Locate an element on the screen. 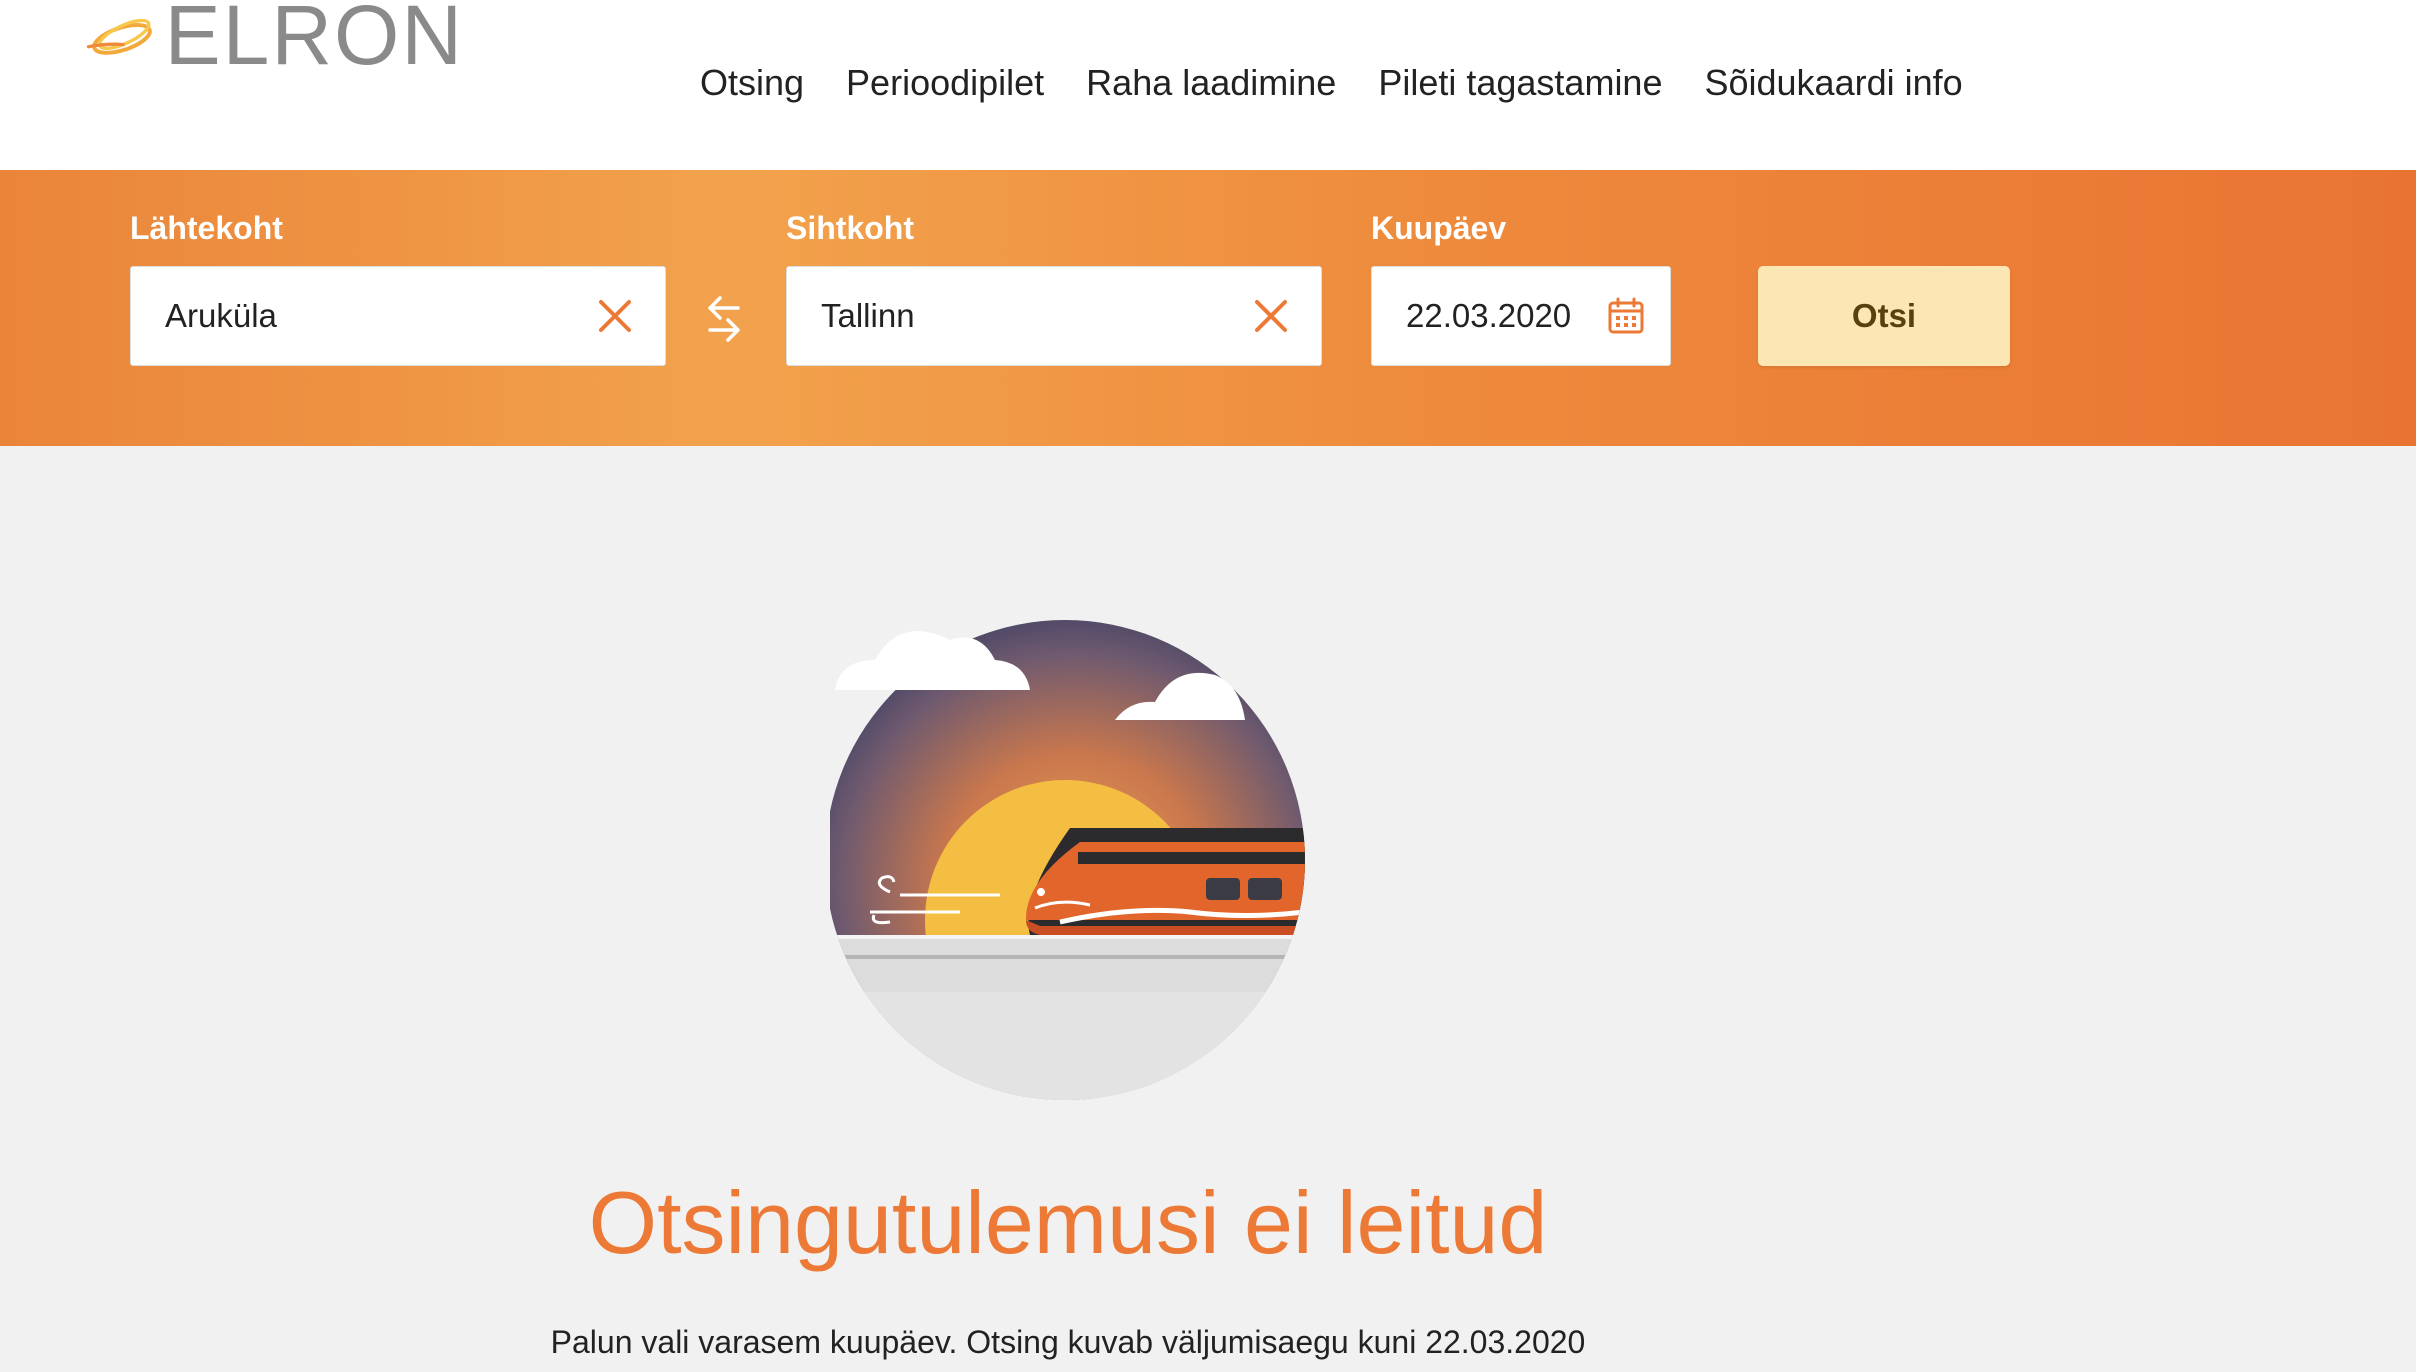 The width and height of the screenshot is (2416, 1372). to-value: Tallinn is located at coordinates (1019, 316).